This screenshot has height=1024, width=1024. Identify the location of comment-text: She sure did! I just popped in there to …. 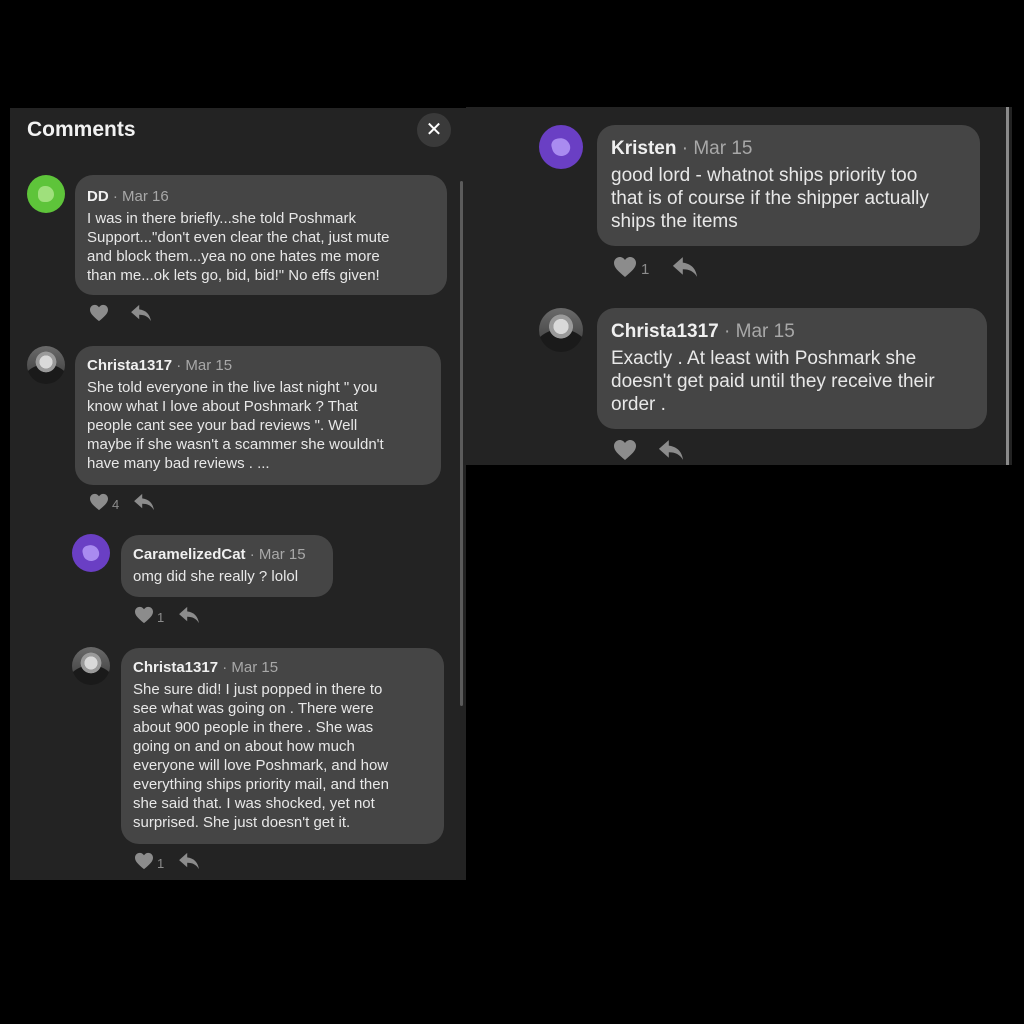
(261, 756).